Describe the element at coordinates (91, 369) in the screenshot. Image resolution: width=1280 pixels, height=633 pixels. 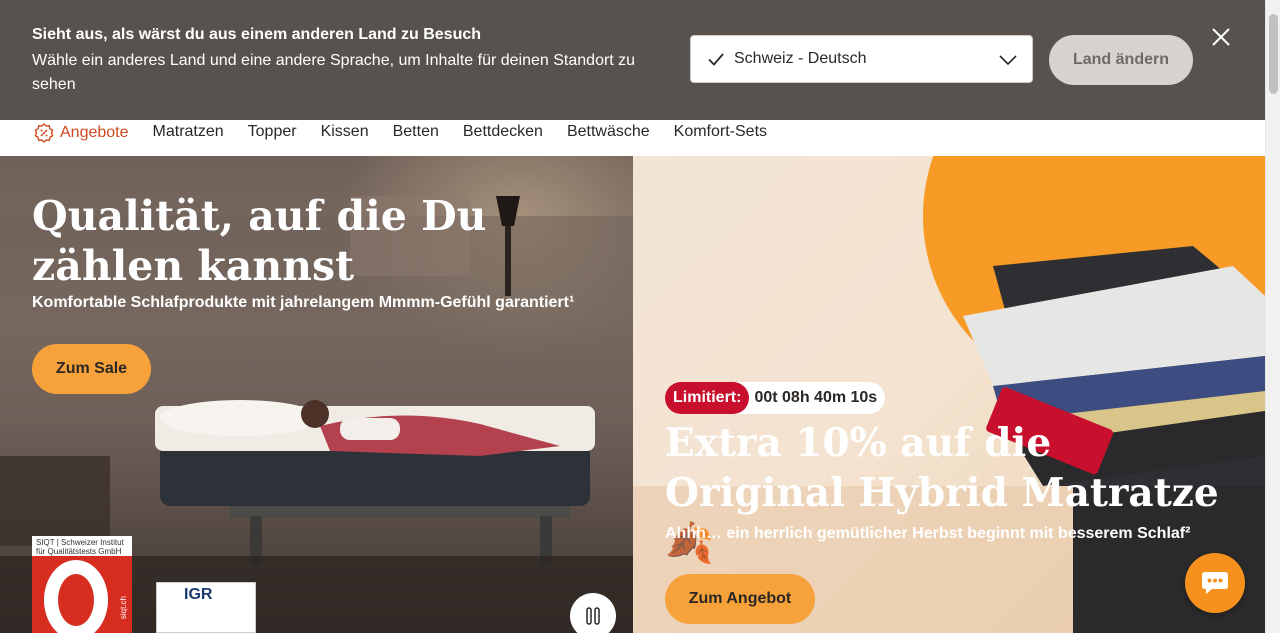
I see `sale-button: Zum Sale` at that location.